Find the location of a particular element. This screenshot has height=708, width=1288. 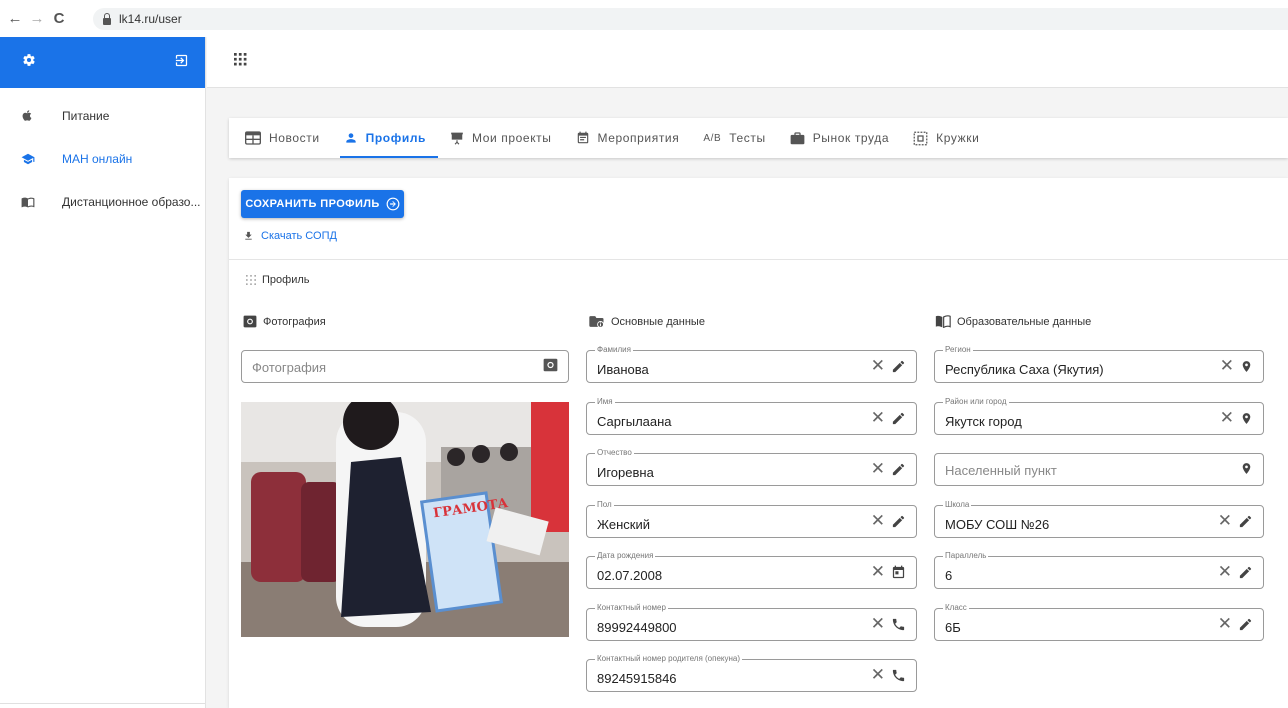

field-value: Игоревна is located at coordinates (625, 472).